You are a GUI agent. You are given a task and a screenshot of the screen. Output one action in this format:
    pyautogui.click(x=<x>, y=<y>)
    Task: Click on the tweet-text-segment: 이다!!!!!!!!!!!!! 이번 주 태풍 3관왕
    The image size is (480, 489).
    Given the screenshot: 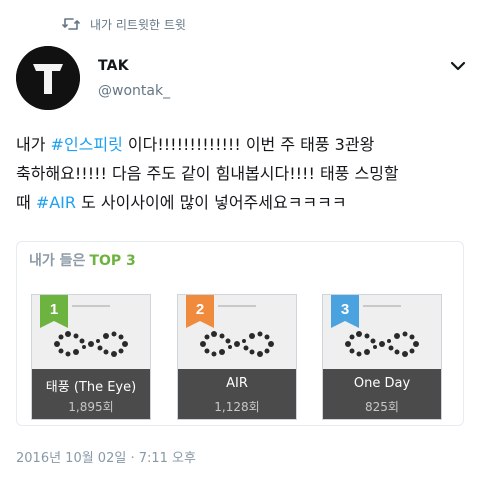 What is the action you would take?
    pyautogui.click(x=248, y=144)
    